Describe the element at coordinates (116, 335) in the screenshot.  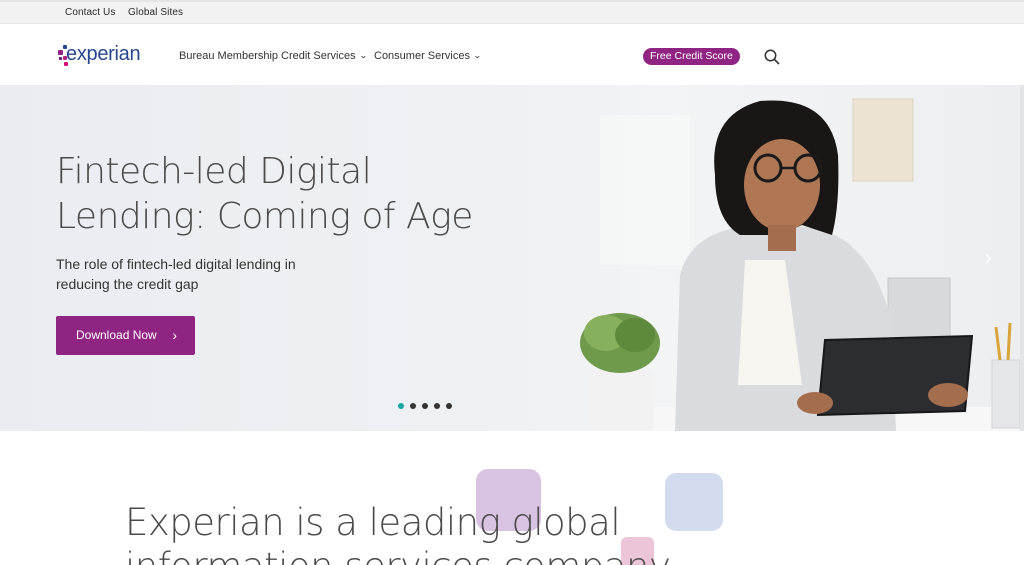
I see `download-now-label: Download Now` at that location.